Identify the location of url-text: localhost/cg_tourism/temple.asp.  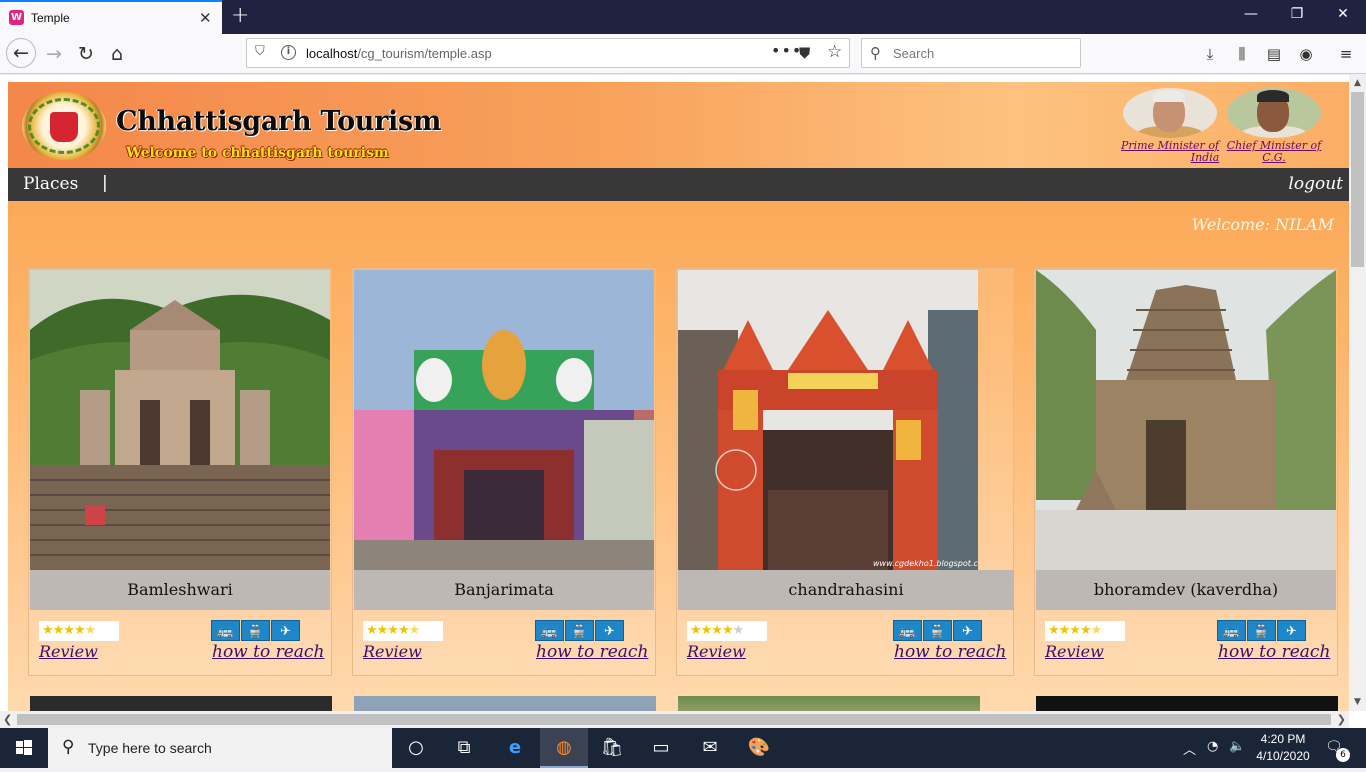
(399, 53).